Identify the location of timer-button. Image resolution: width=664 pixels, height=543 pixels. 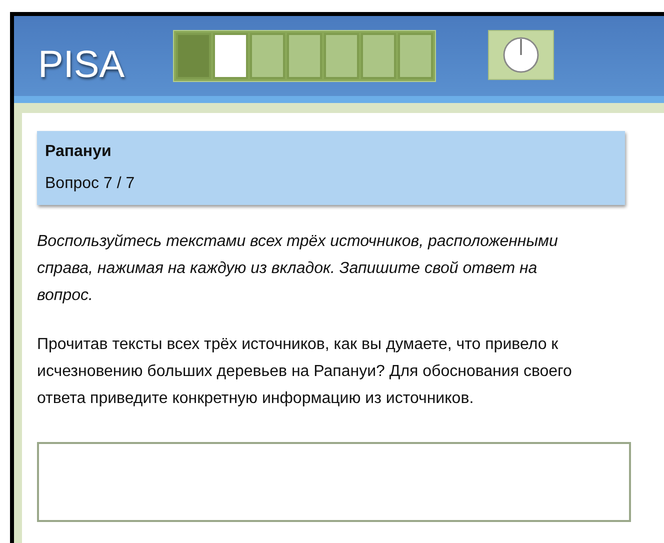
(521, 55).